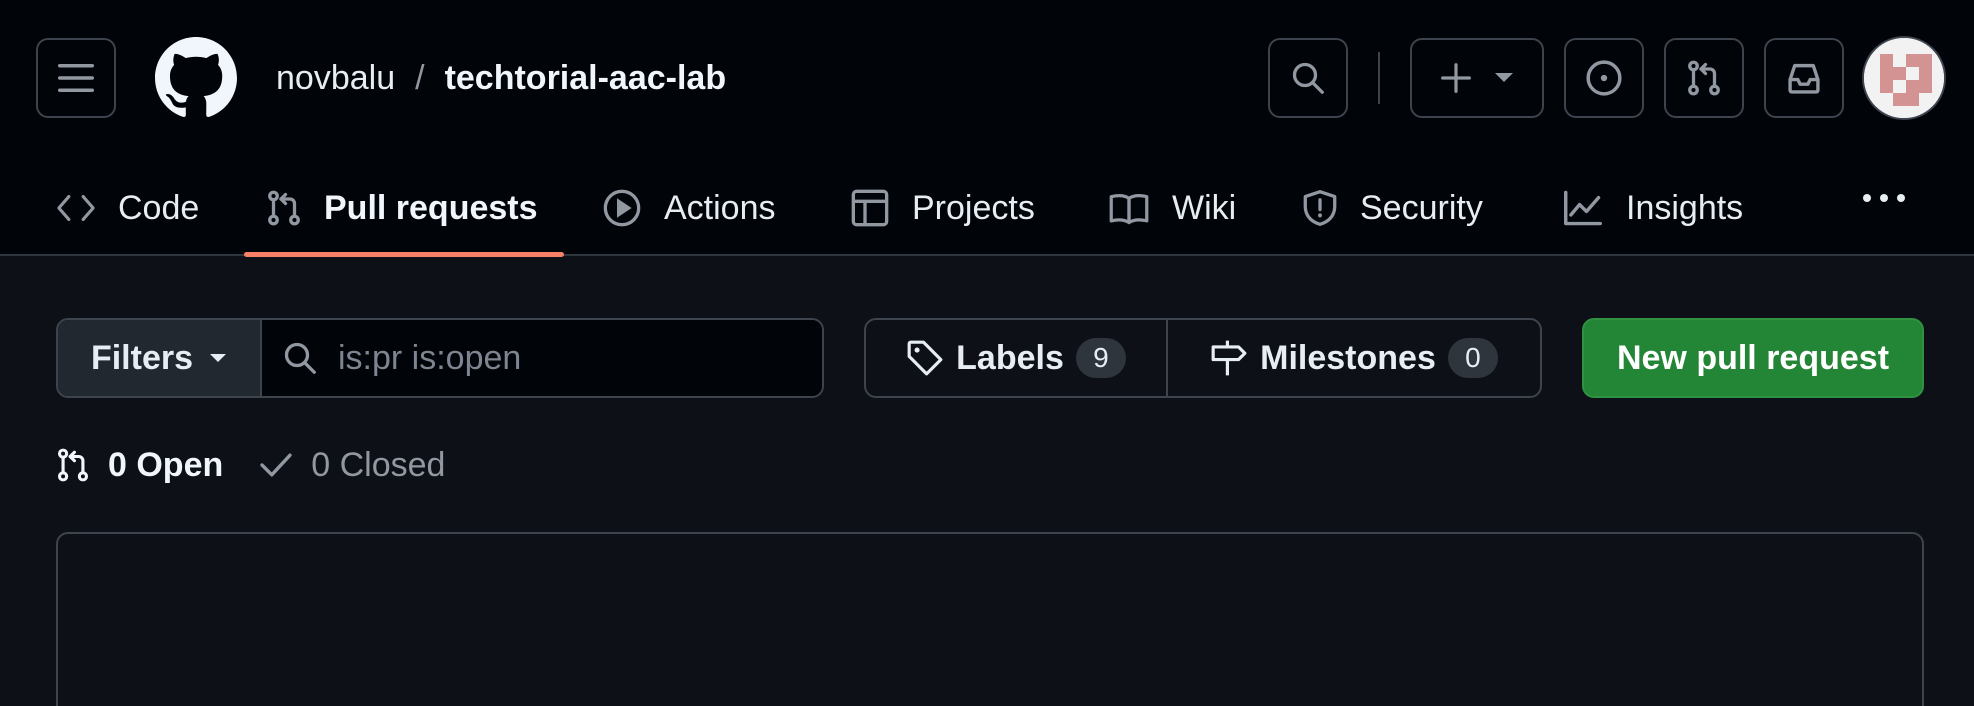 This screenshot has height=706, width=1974. I want to click on milestones-label: Milestones, so click(1348, 357).